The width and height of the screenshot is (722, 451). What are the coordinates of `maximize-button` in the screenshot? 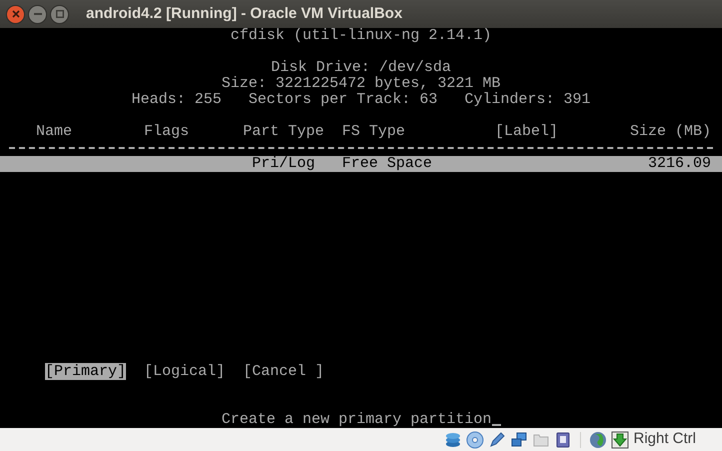 It's located at (59, 14).